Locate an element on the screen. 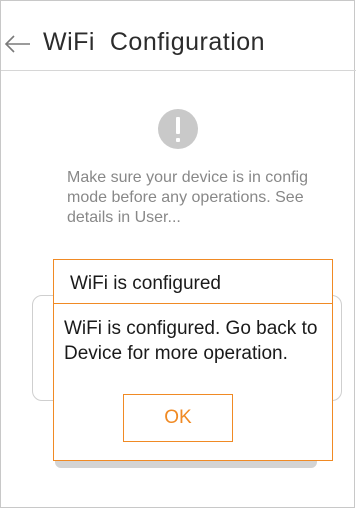 The height and width of the screenshot is (510, 357). ok-button: OK is located at coordinates (178, 418).